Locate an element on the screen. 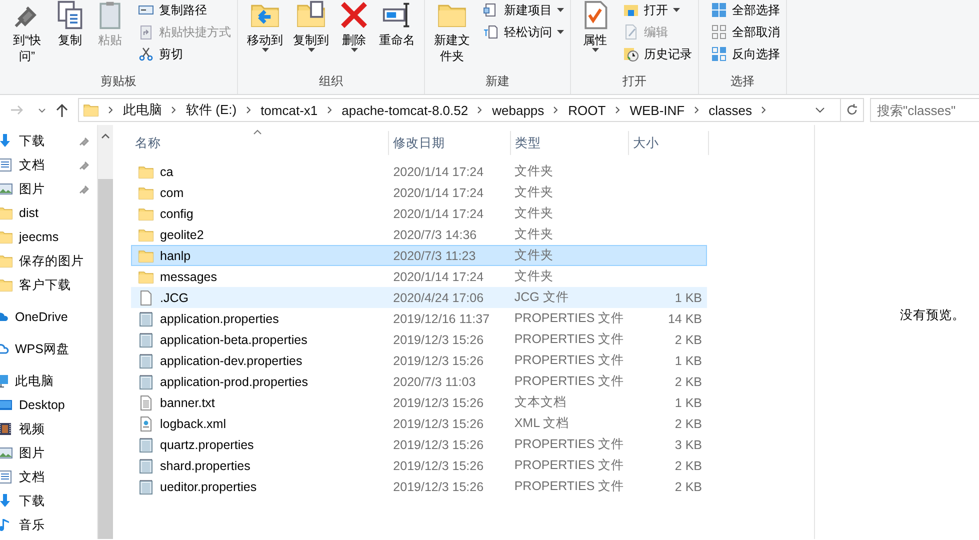  ribbon-button: 复制 is located at coordinates (70, 35).